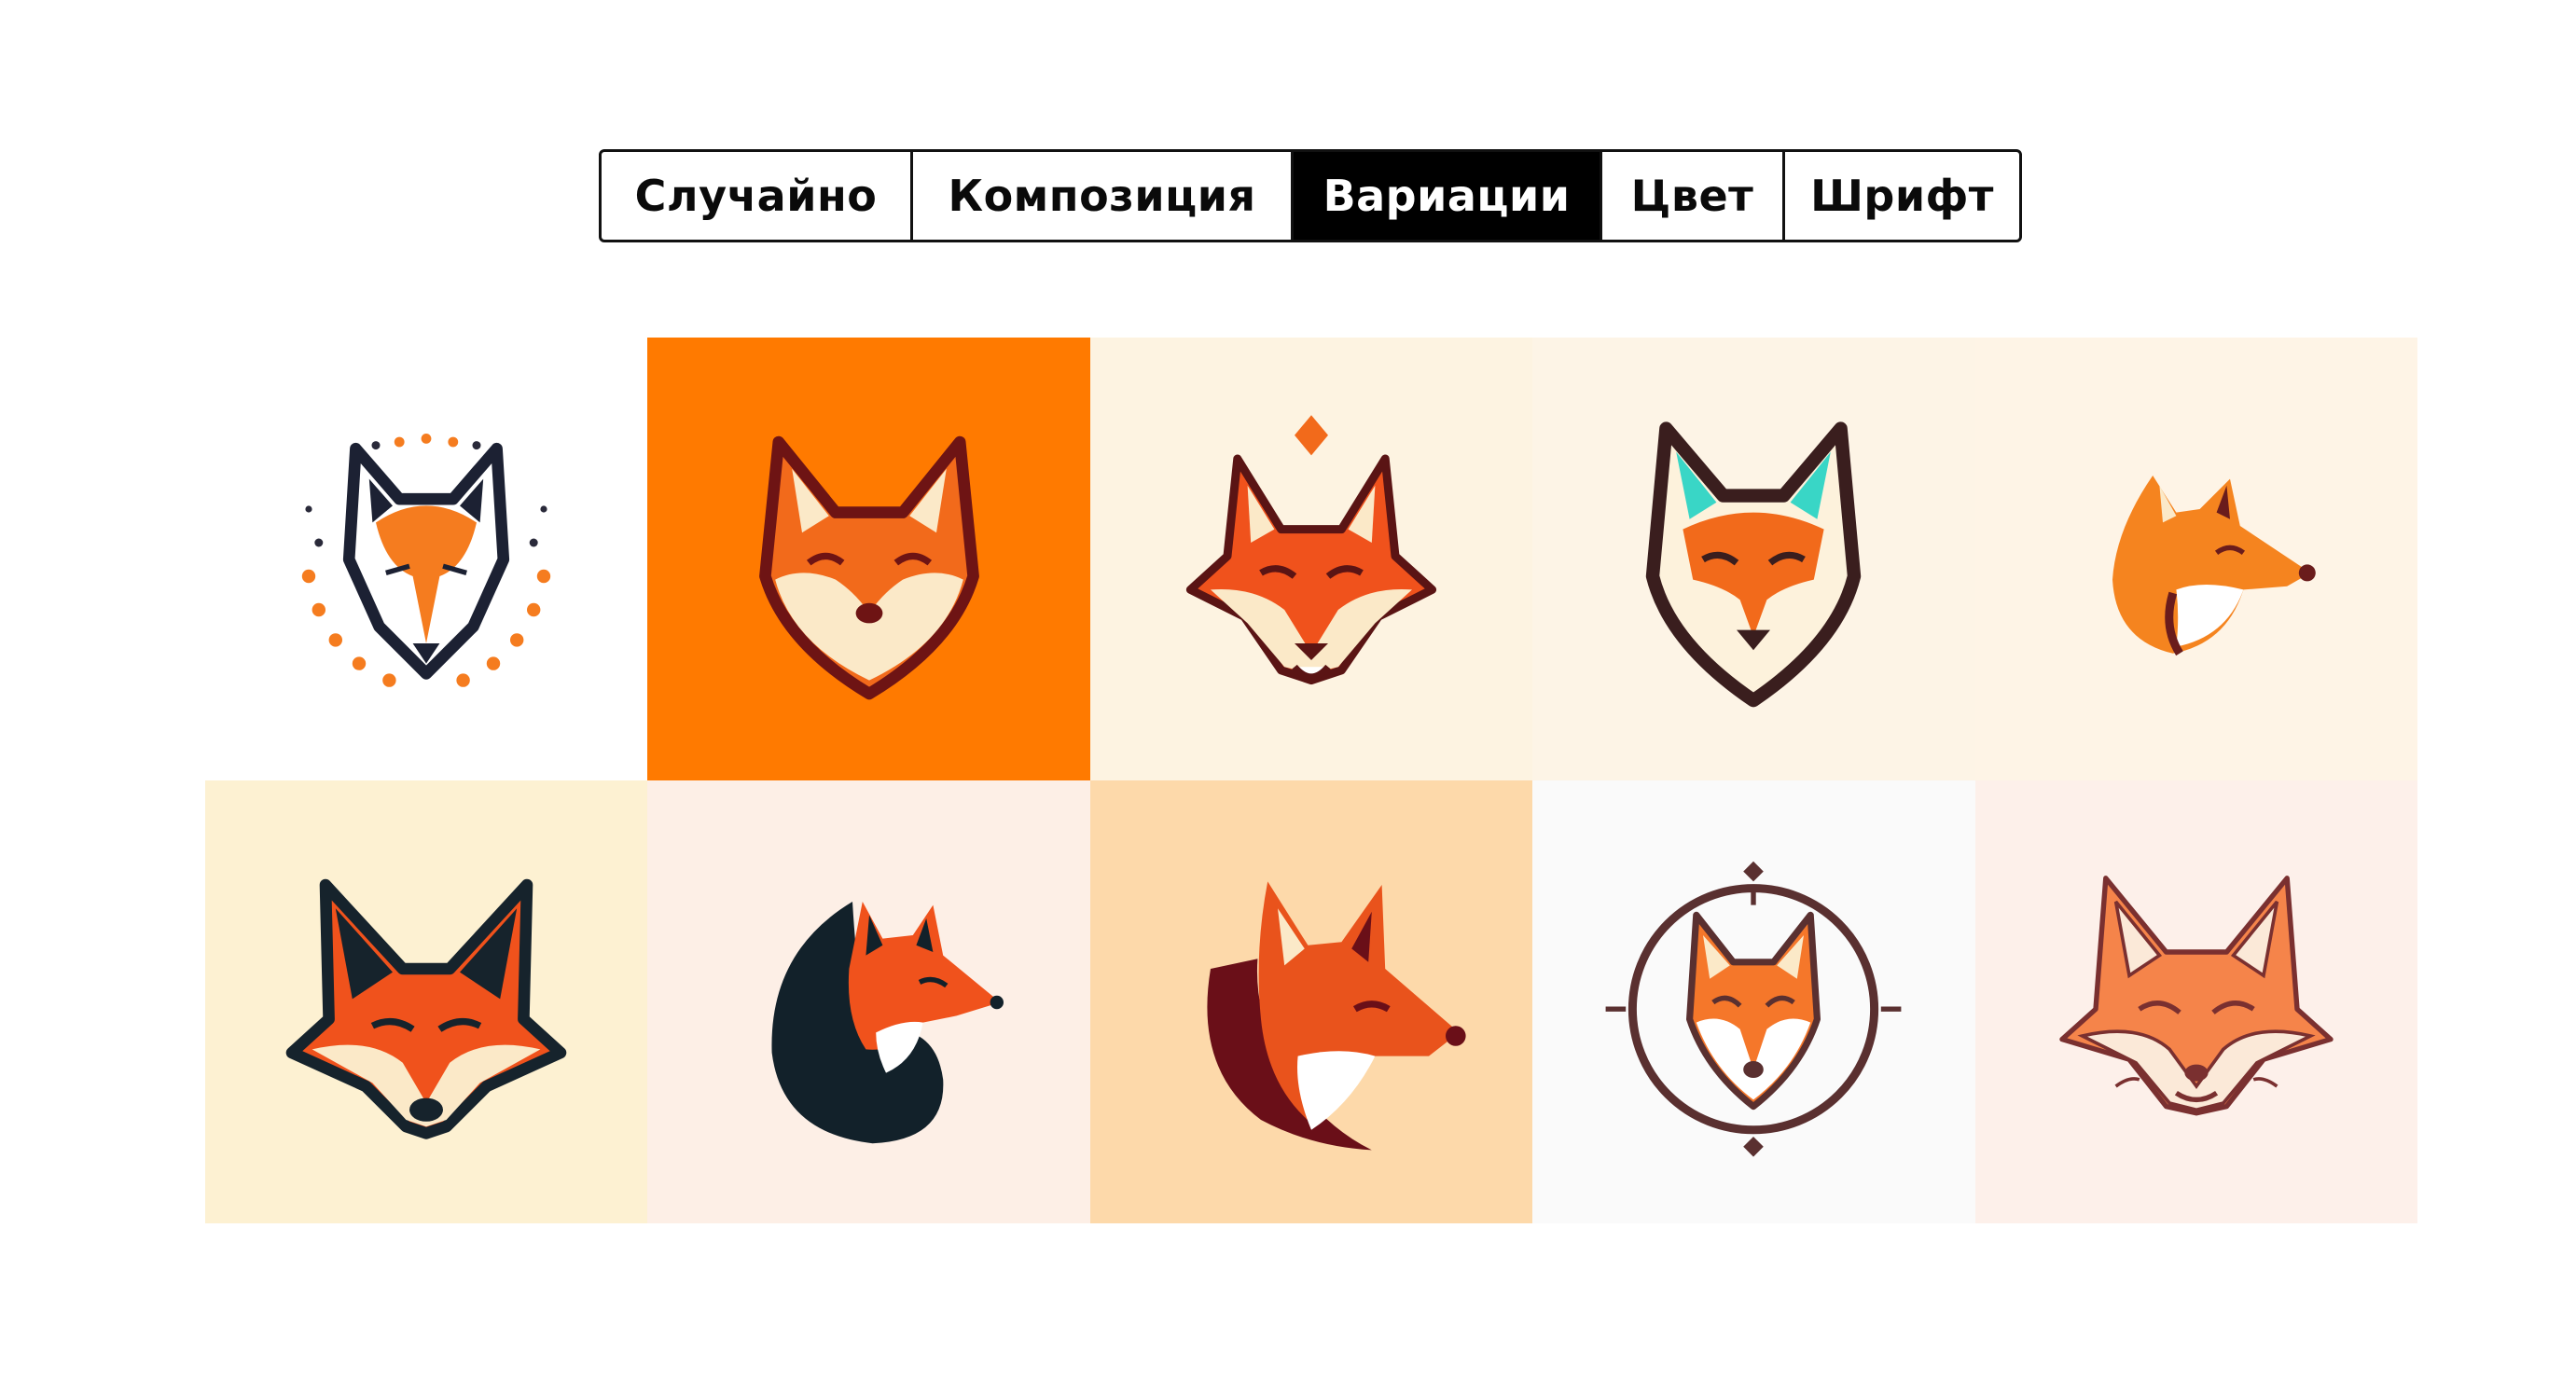  Describe the element at coordinates (887, 1022) in the screenshot. I see `fox-curled-tail-icon` at that location.